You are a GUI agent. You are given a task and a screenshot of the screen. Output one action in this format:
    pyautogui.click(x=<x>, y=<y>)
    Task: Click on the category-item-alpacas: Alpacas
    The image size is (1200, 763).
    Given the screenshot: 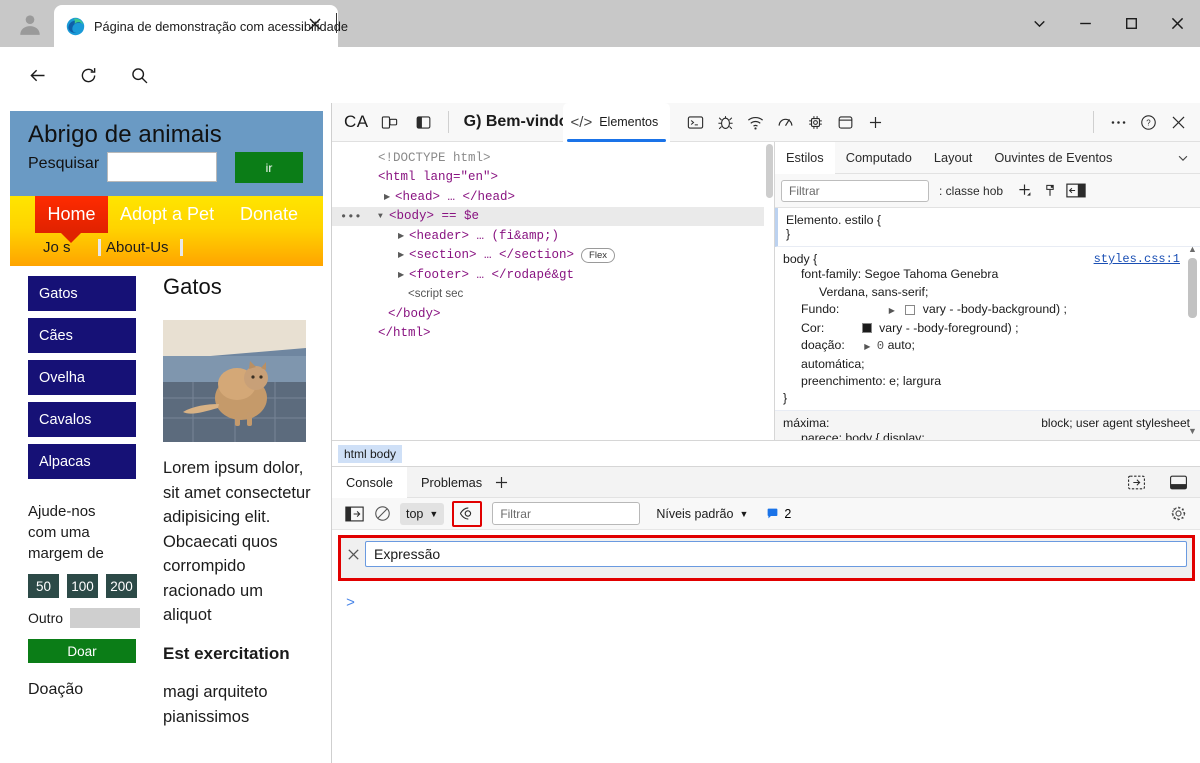 What is the action you would take?
    pyautogui.click(x=82, y=461)
    